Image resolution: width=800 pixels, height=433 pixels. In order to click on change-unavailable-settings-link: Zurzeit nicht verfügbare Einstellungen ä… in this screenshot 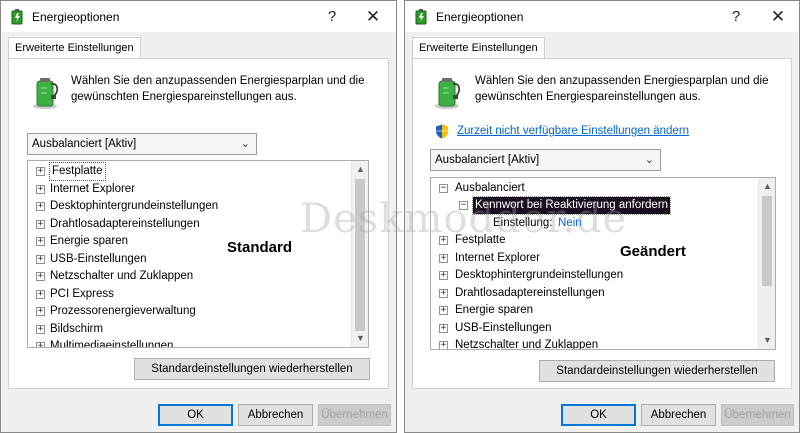, I will do `click(573, 131)`.